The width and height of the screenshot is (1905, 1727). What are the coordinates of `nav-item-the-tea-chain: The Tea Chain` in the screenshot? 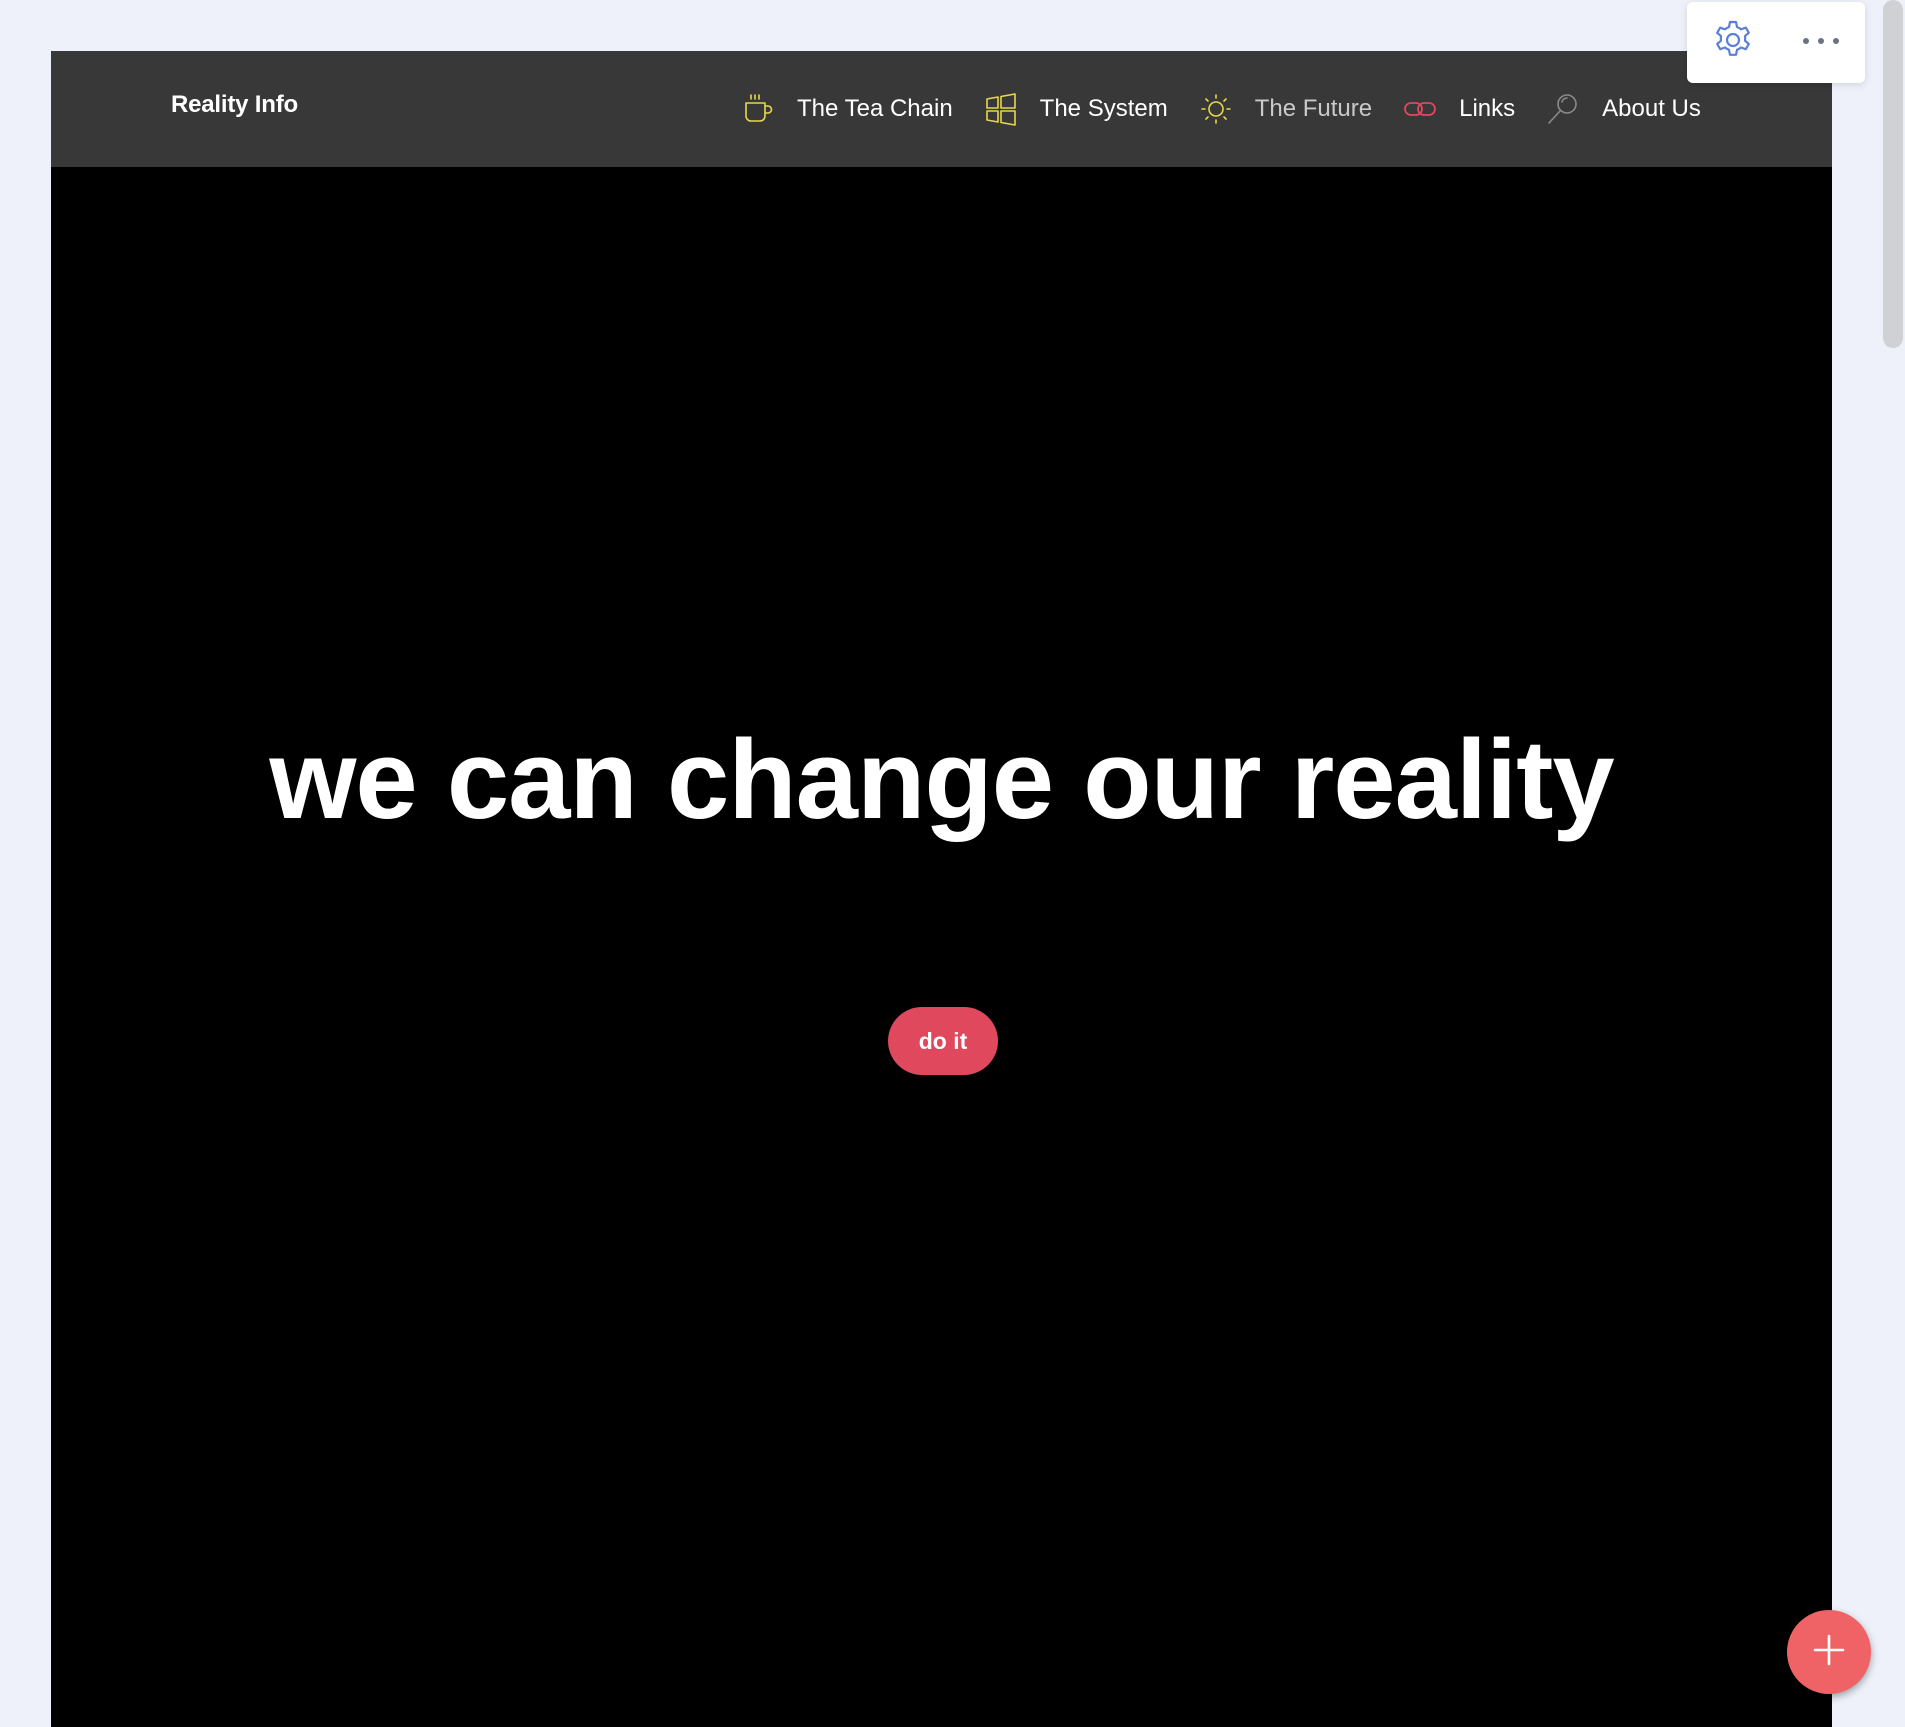 It's located at (847, 109).